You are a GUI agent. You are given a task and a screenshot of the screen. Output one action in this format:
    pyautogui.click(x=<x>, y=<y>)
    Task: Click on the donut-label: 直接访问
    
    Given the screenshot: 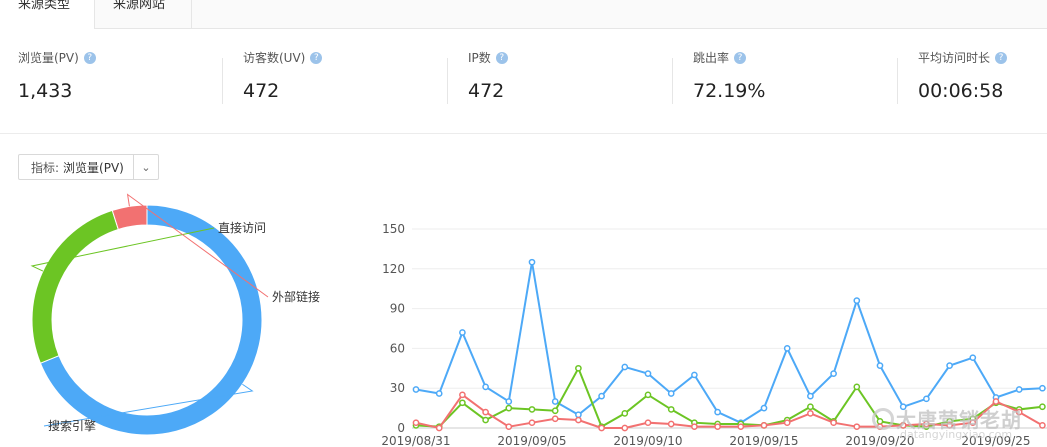 What is the action you would take?
    pyautogui.click(x=242, y=227)
    